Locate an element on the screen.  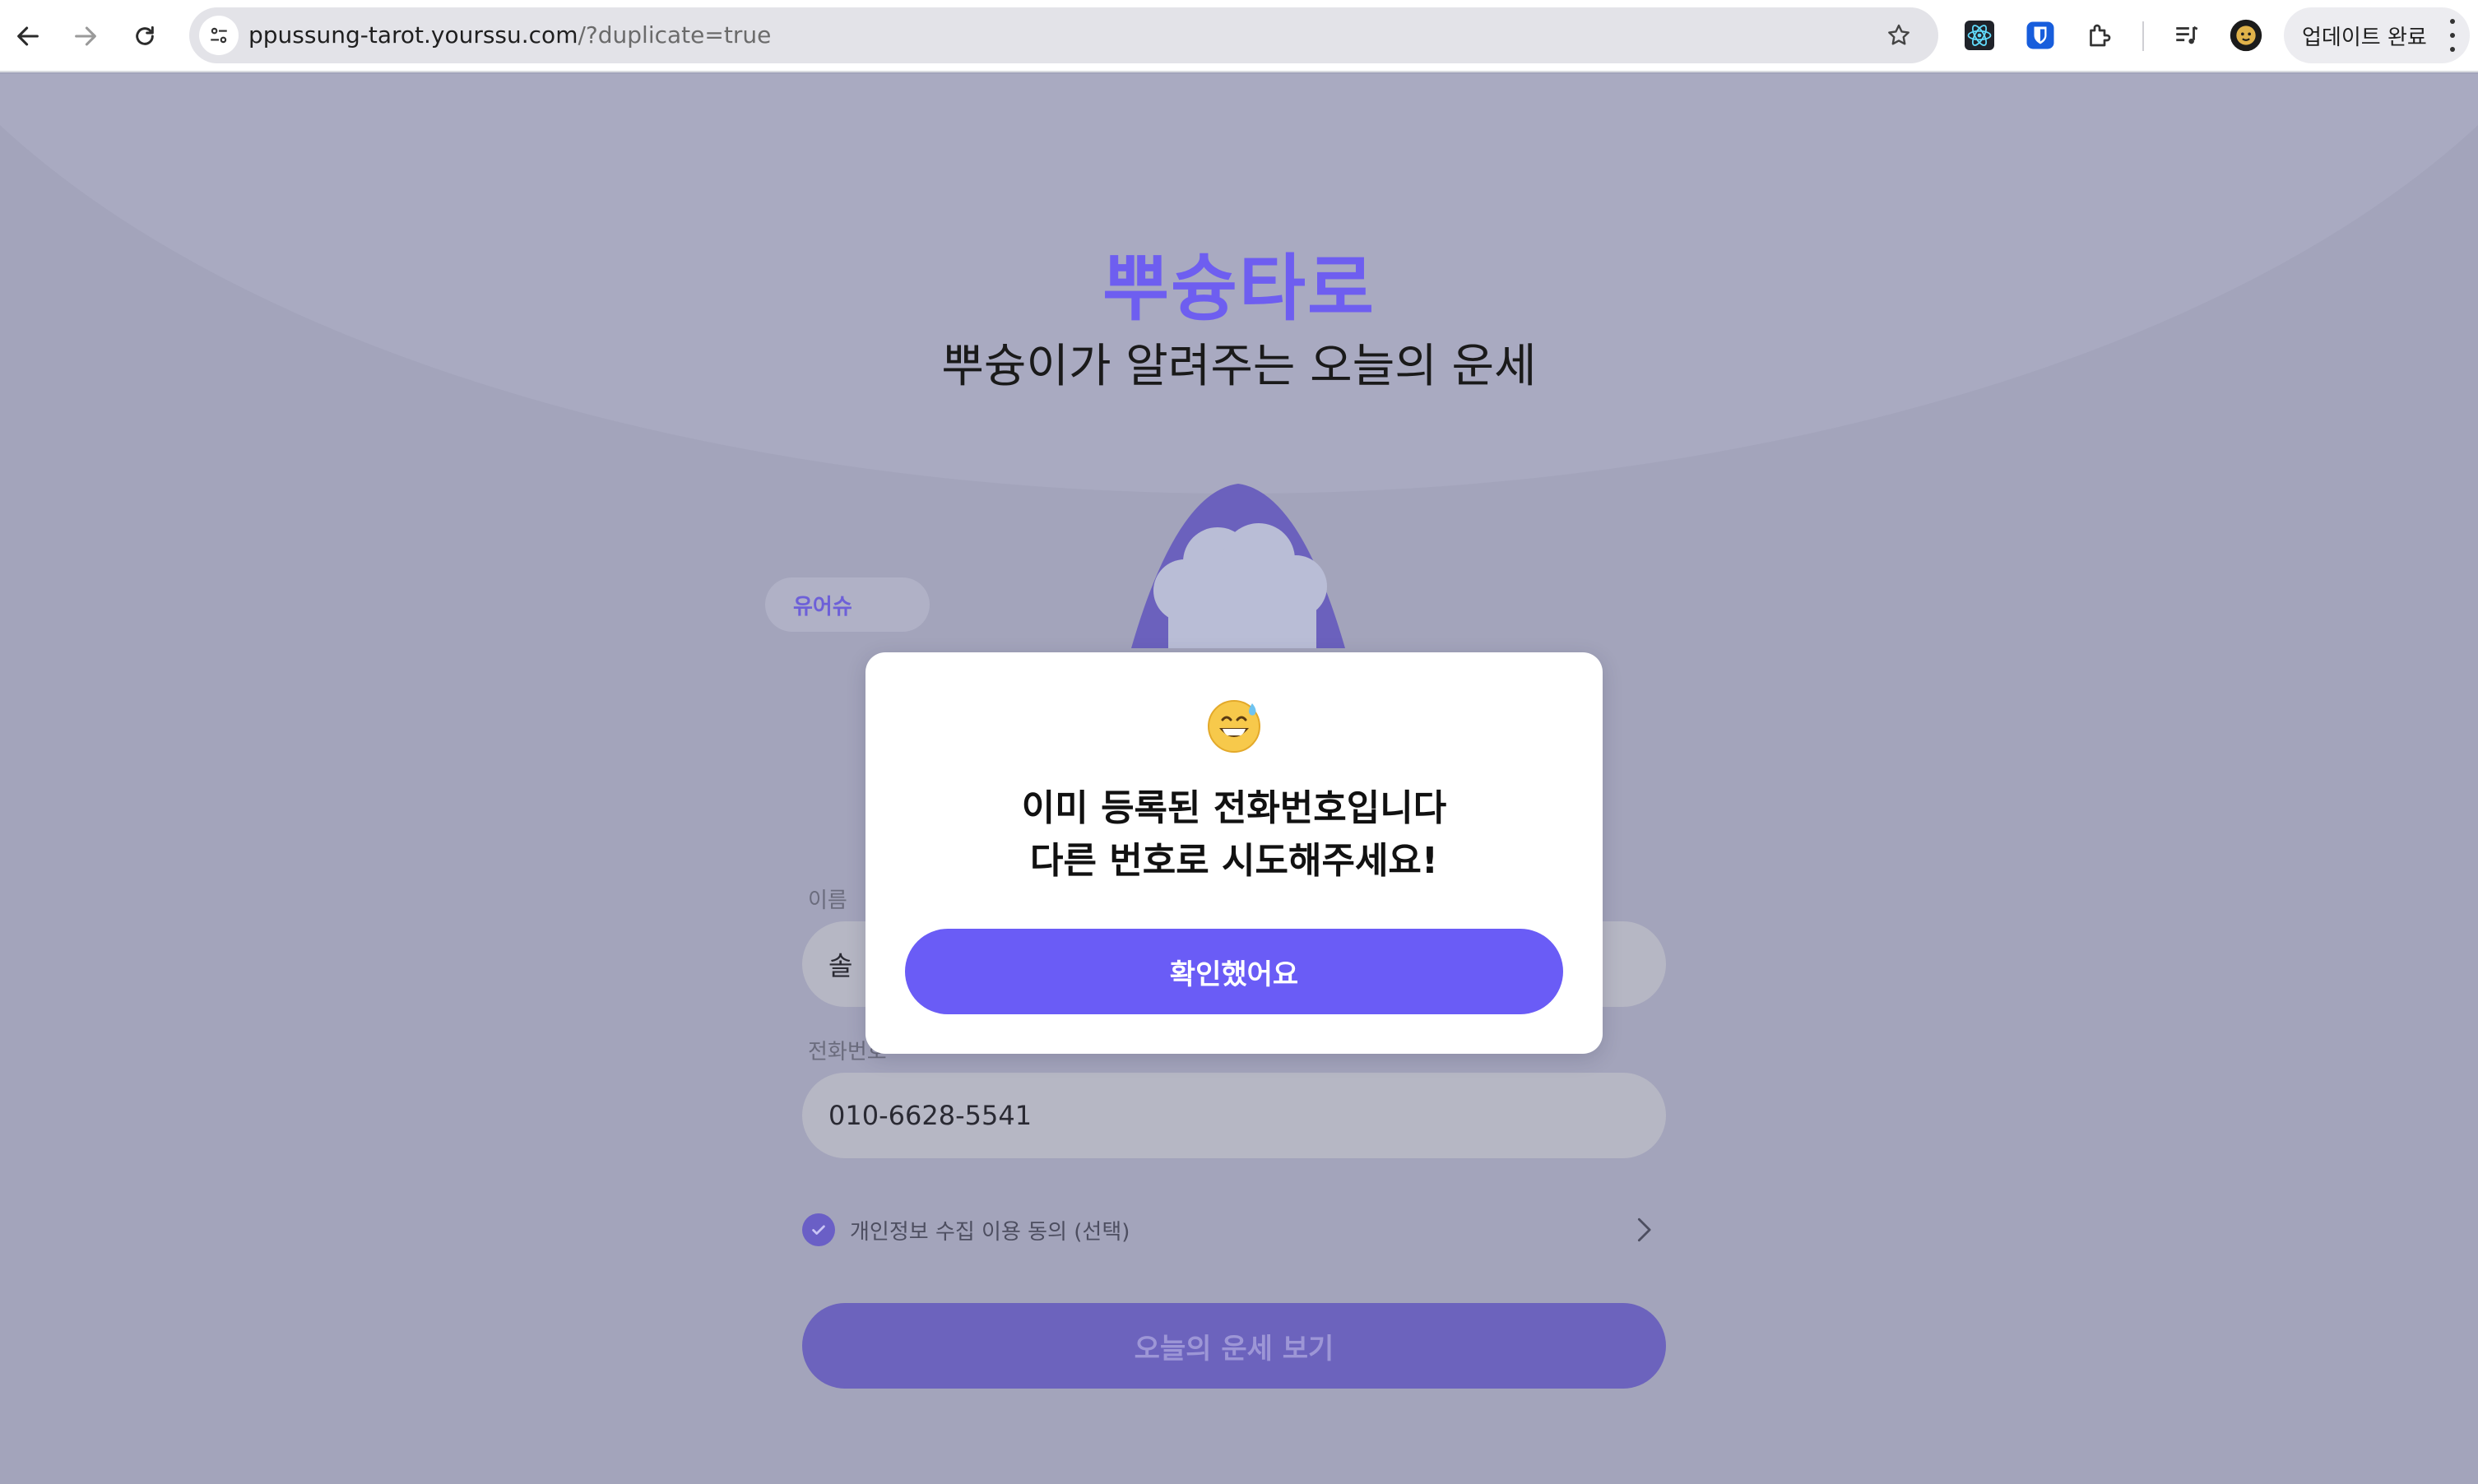
react-devtools-icon is located at coordinates (1979, 35).